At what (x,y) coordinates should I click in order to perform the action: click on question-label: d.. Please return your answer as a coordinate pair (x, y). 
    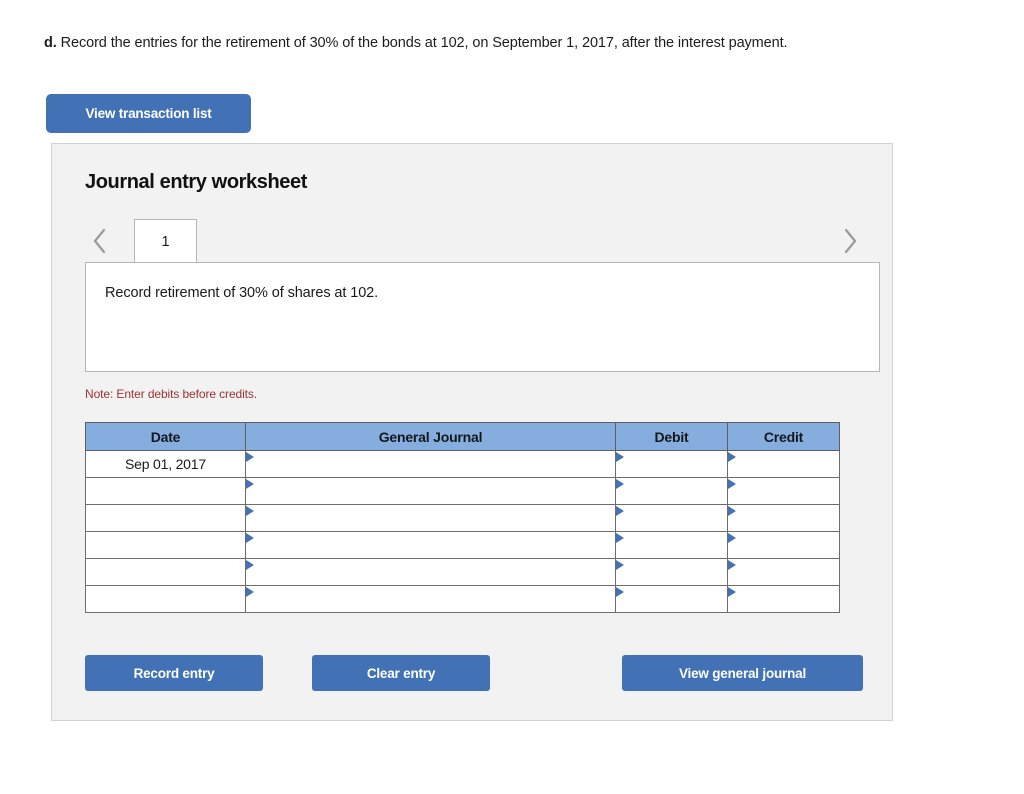
    Looking at the image, I should click on (50, 43).